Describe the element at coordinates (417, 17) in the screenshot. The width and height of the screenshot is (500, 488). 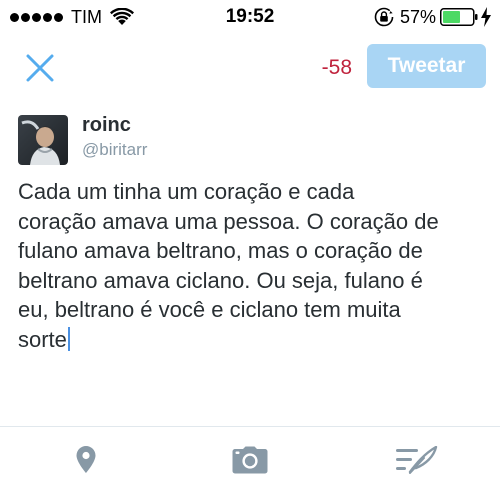
I see `battery-percent: 57%` at that location.